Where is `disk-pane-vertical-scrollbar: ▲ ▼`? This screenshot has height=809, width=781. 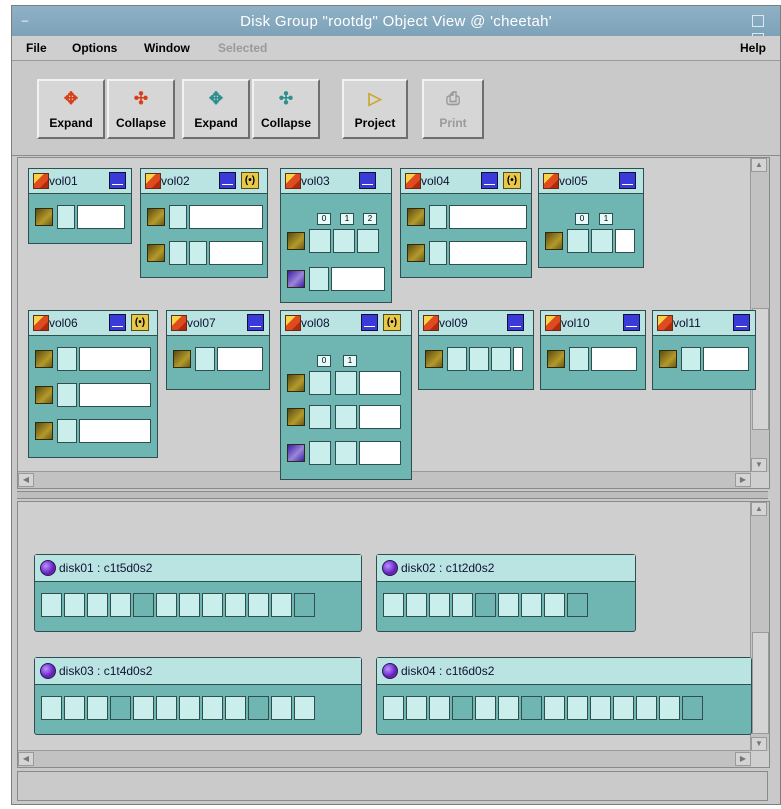
disk-pane-vertical-scrollbar: ▲ ▼ is located at coordinates (759, 626).